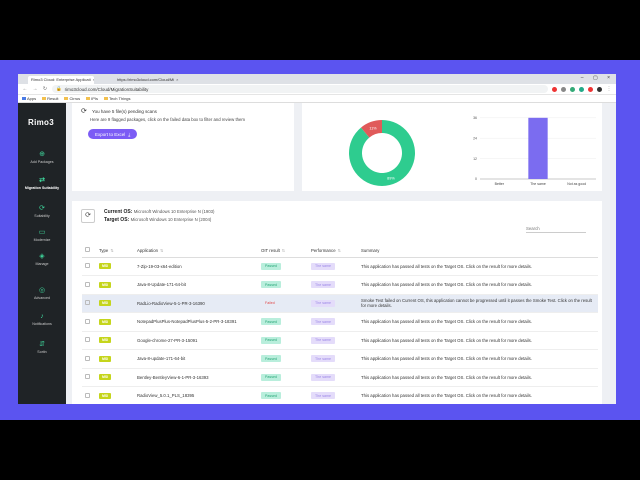  Describe the element at coordinates (45, 89) in the screenshot. I see `reload-icon: ↻` at that location.